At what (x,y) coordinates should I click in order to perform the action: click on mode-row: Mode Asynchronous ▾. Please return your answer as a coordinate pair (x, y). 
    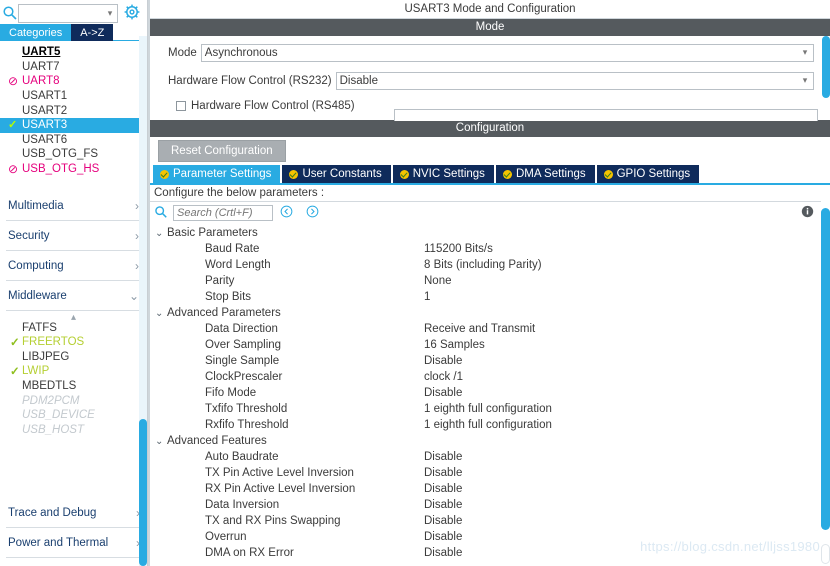
    Looking at the image, I should click on (494, 52).